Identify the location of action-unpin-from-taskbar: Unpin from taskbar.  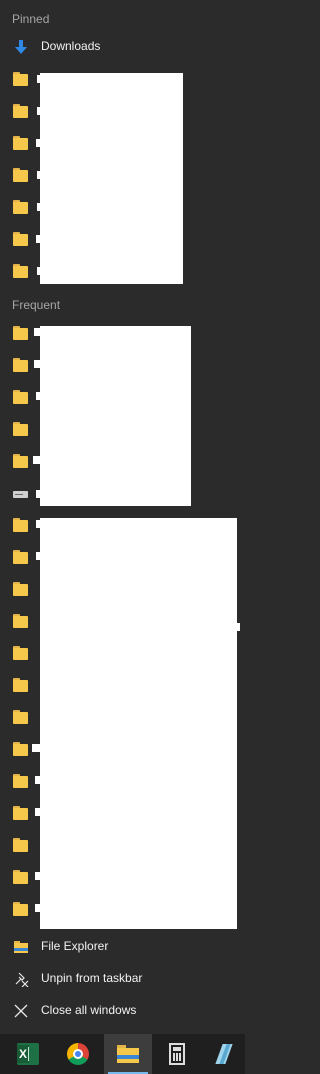
(122, 979).